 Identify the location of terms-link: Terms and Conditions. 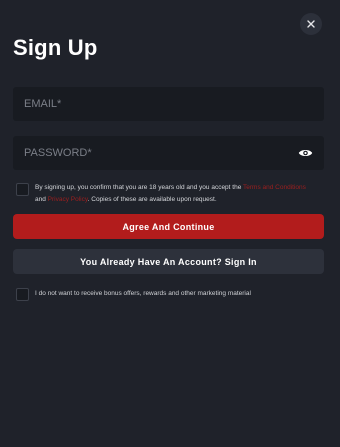
(274, 187).